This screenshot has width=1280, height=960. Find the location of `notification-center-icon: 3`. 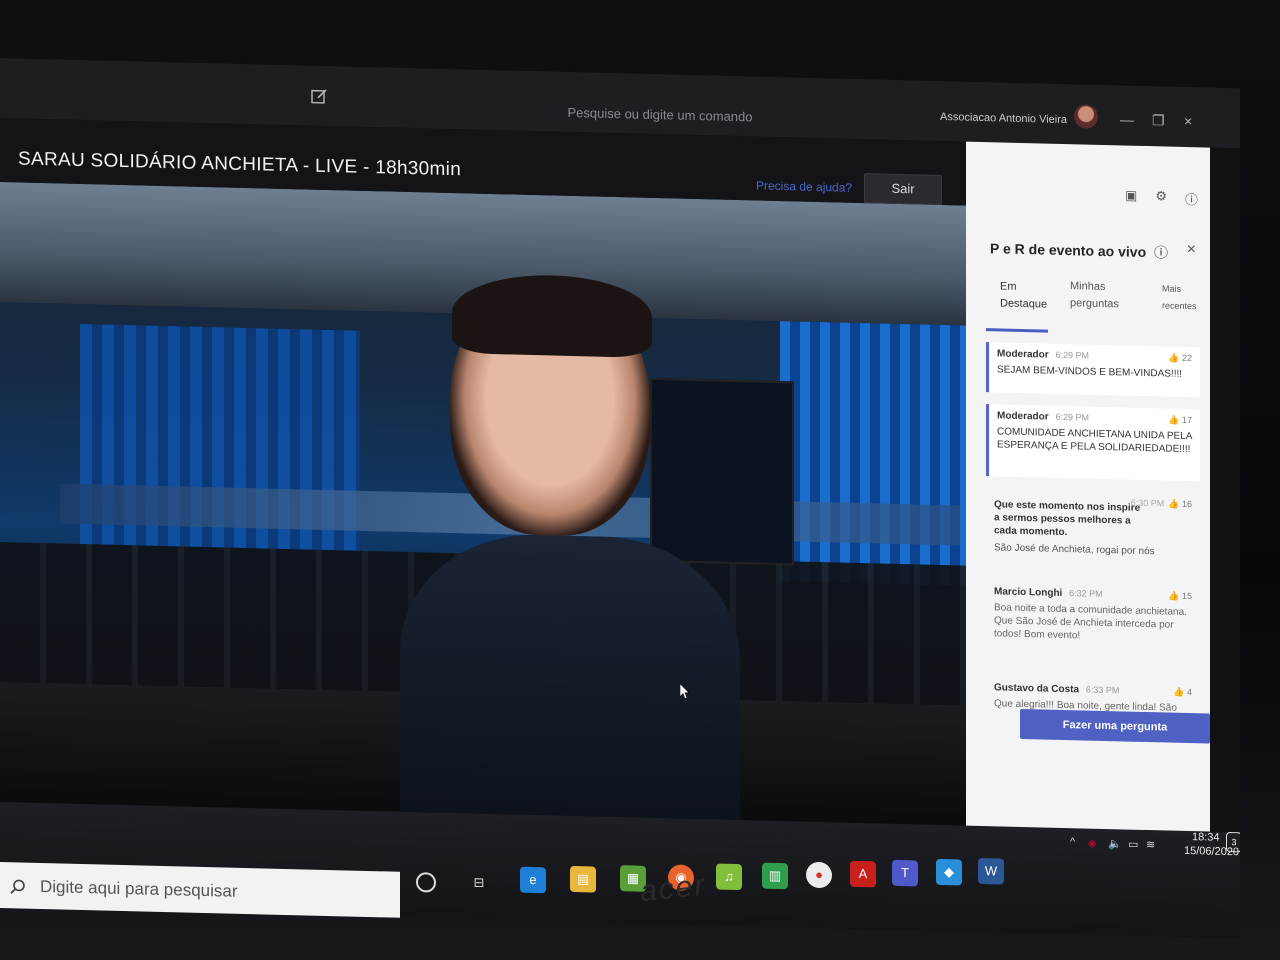

notification-center-icon: 3 is located at coordinates (1233, 842).